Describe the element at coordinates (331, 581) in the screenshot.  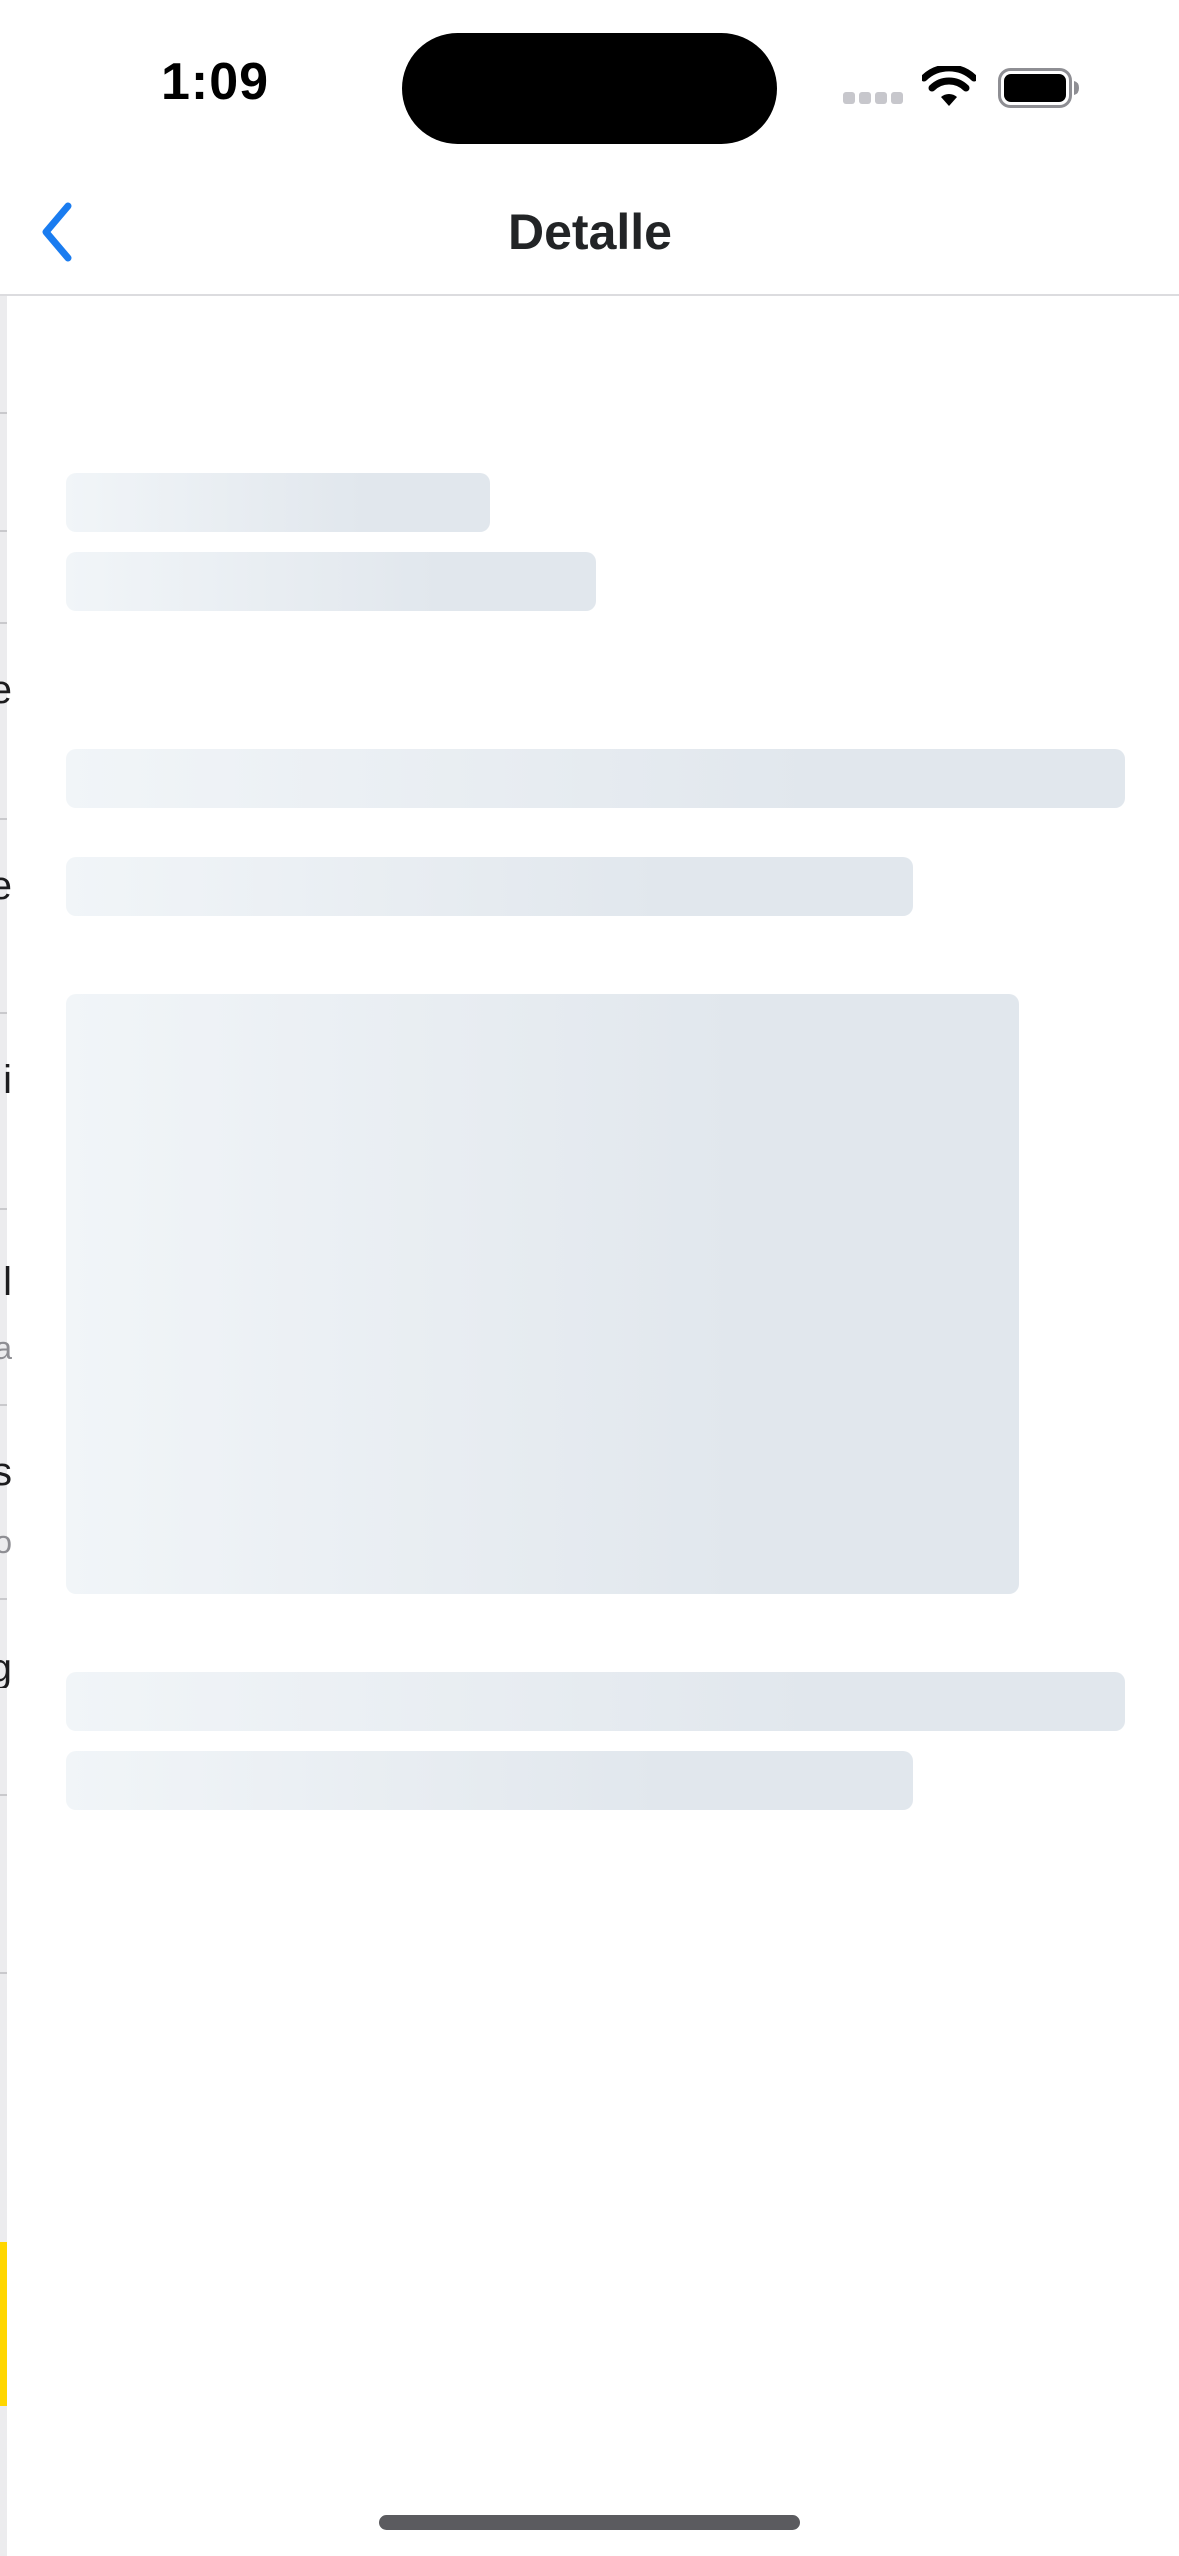
I see `skeleton-subtitle-line` at that location.